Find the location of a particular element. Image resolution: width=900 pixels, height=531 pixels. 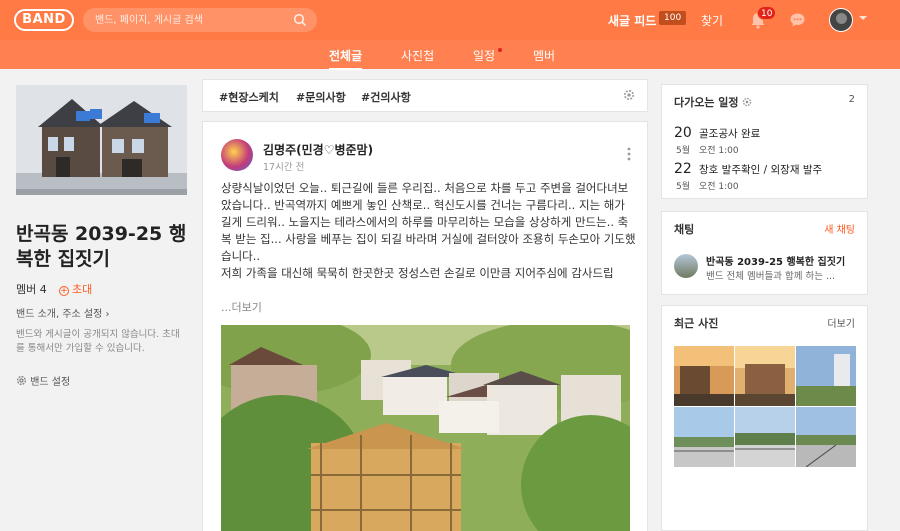

tab-members: 멤버 is located at coordinates (544, 55).